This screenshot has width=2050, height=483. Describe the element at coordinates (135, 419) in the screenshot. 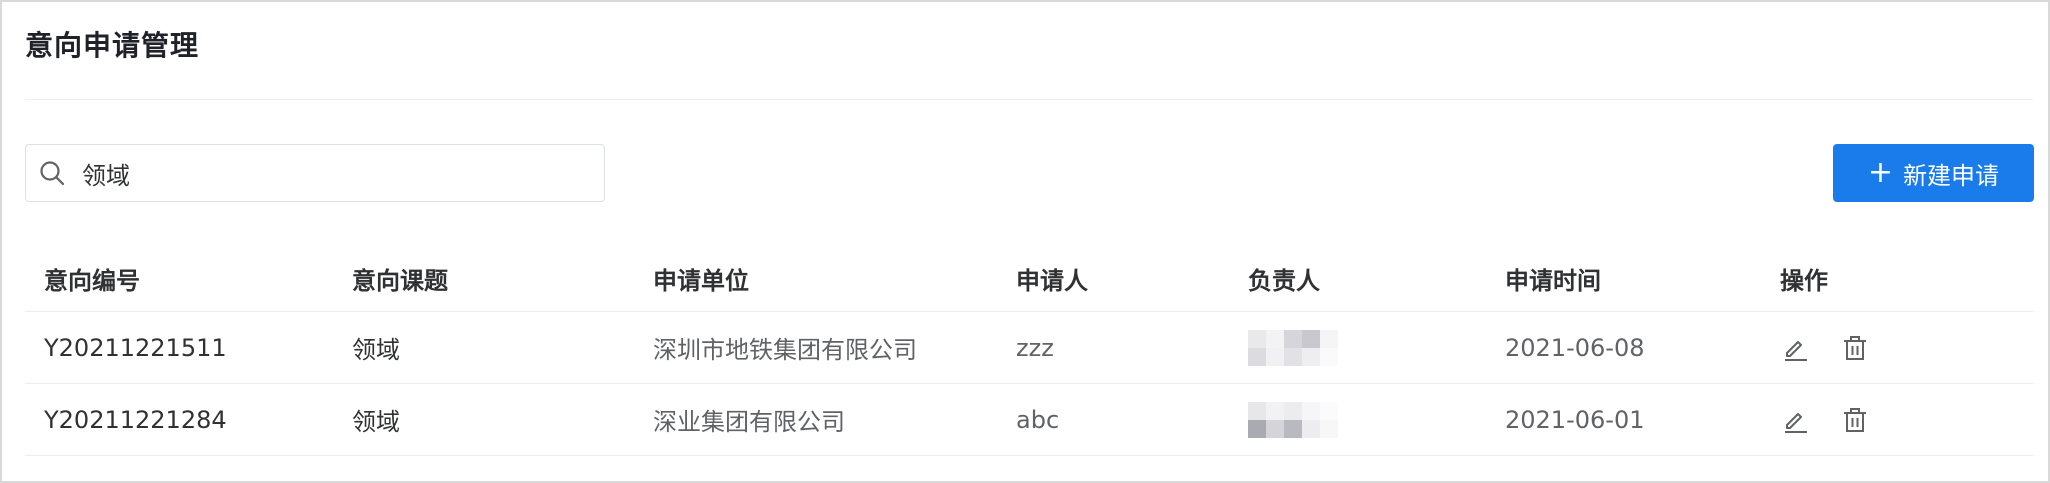

I see `cell-id: Y20211221284` at that location.